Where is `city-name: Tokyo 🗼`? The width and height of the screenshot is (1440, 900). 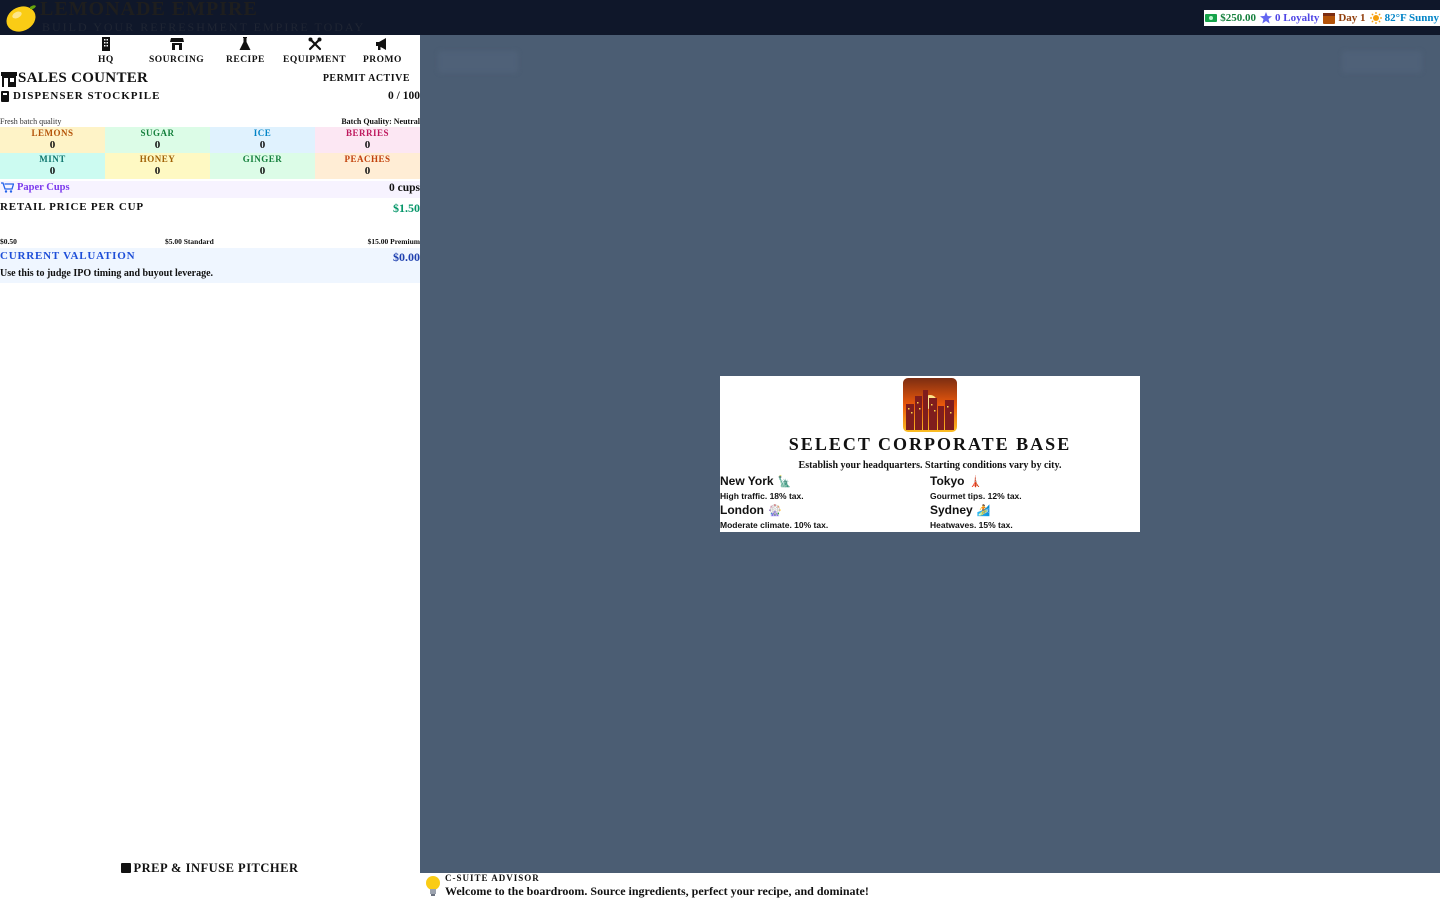
city-name: Tokyo 🗼 is located at coordinates (1035, 481).